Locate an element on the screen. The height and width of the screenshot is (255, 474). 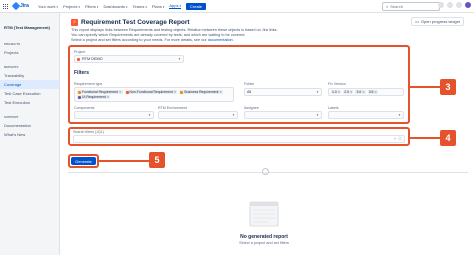
widget-icon: ▭ is located at coordinates (417, 21).